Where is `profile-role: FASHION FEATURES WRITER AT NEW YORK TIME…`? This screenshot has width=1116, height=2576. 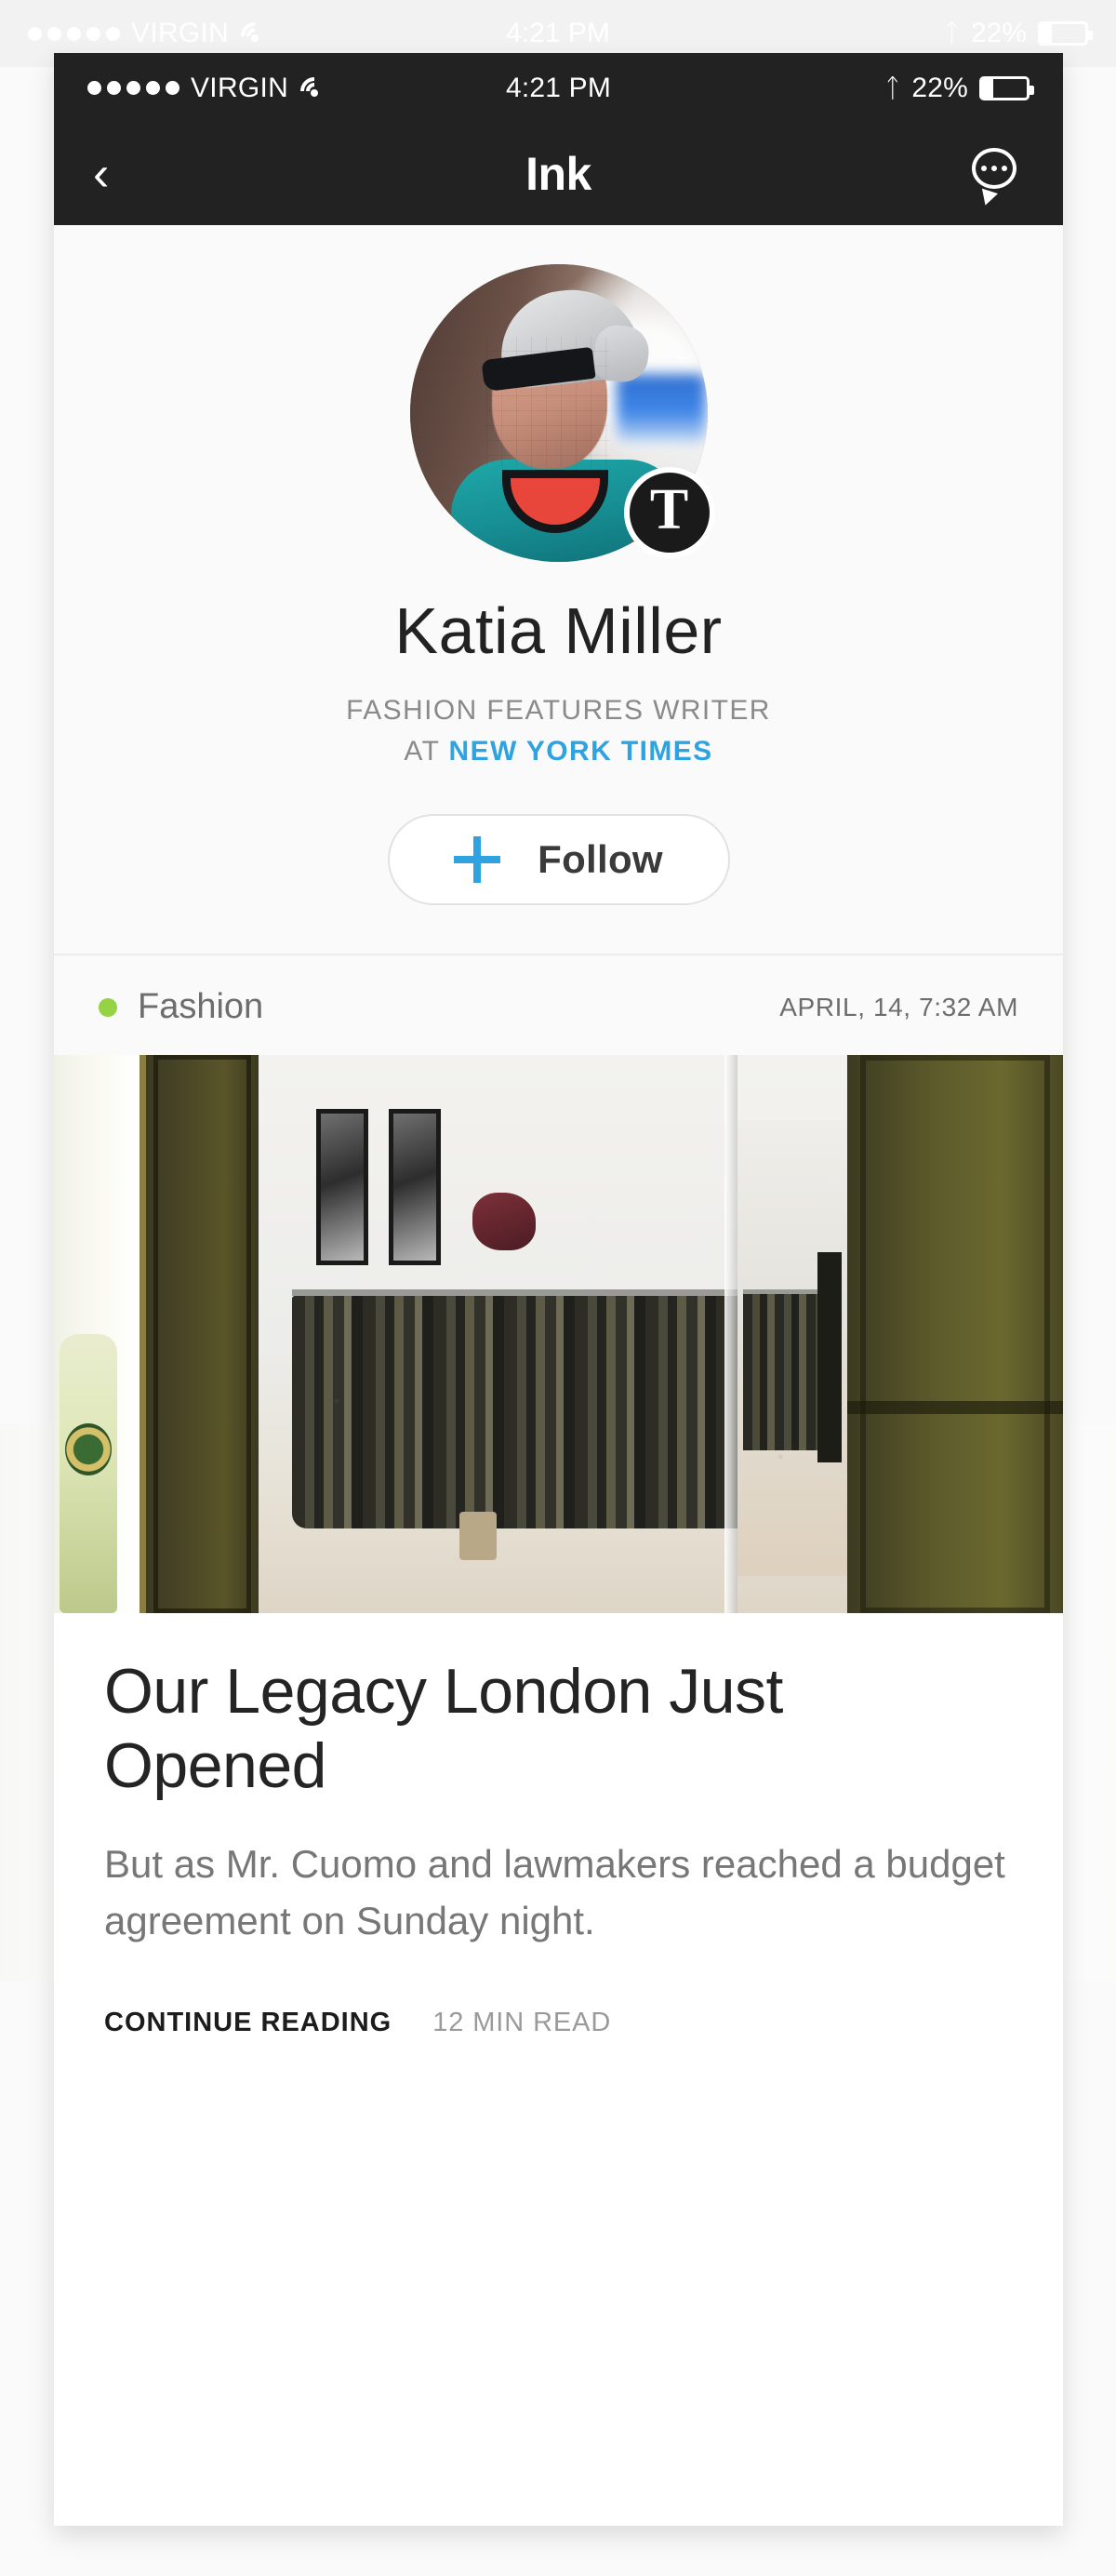
profile-role: FASHION FEATURES WRITER AT NEW YORK TIME… is located at coordinates (558, 730).